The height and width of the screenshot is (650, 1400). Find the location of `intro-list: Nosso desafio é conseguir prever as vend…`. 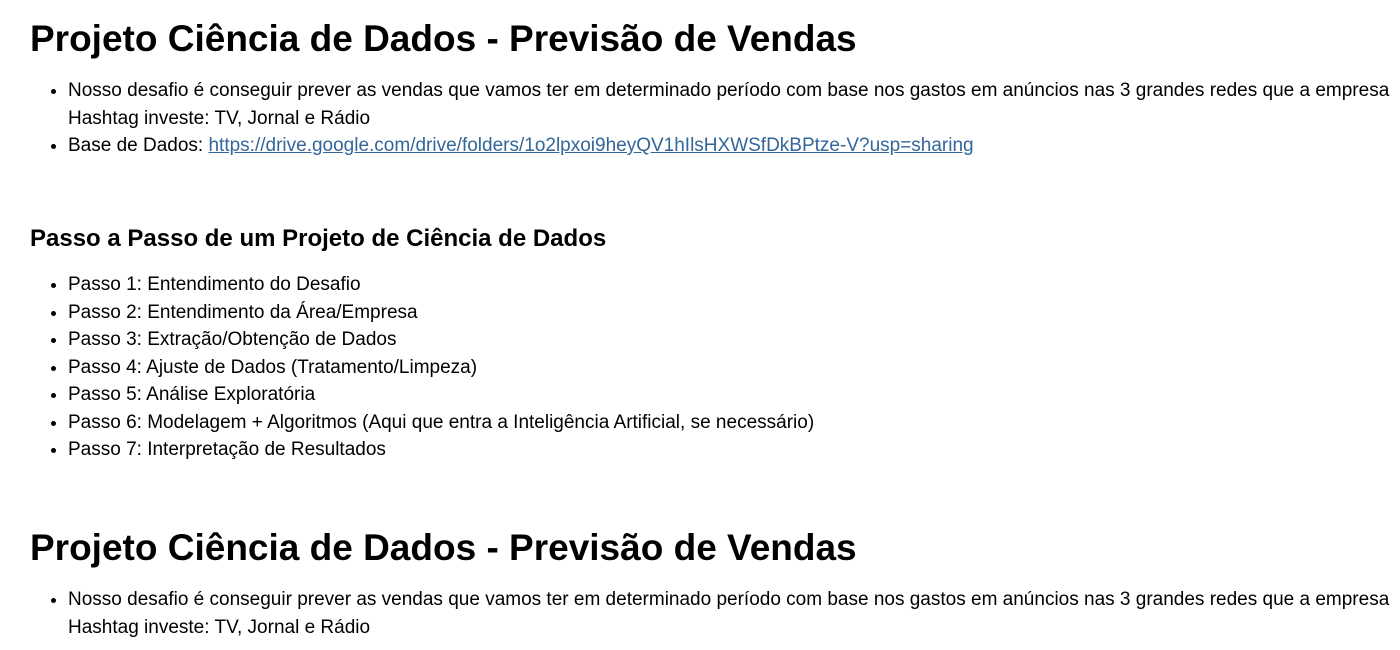

intro-list: Nosso desafio é conseguir prever as vend… is located at coordinates (715, 118).